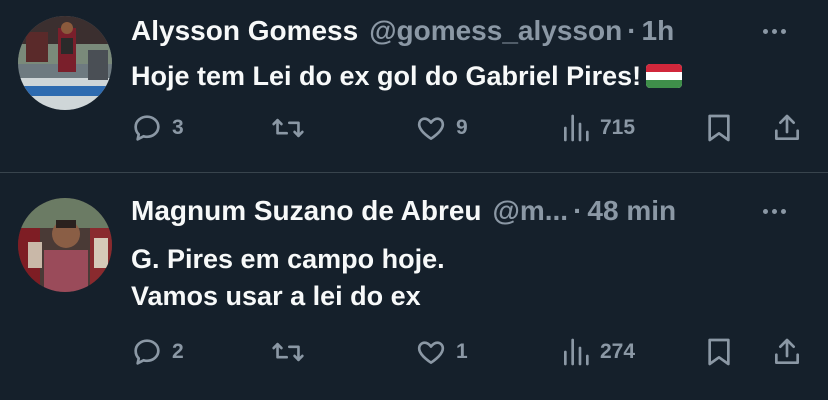  What do you see at coordinates (469, 352) in the screenshot?
I see `tweet-actions: 2 1 274` at bounding box center [469, 352].